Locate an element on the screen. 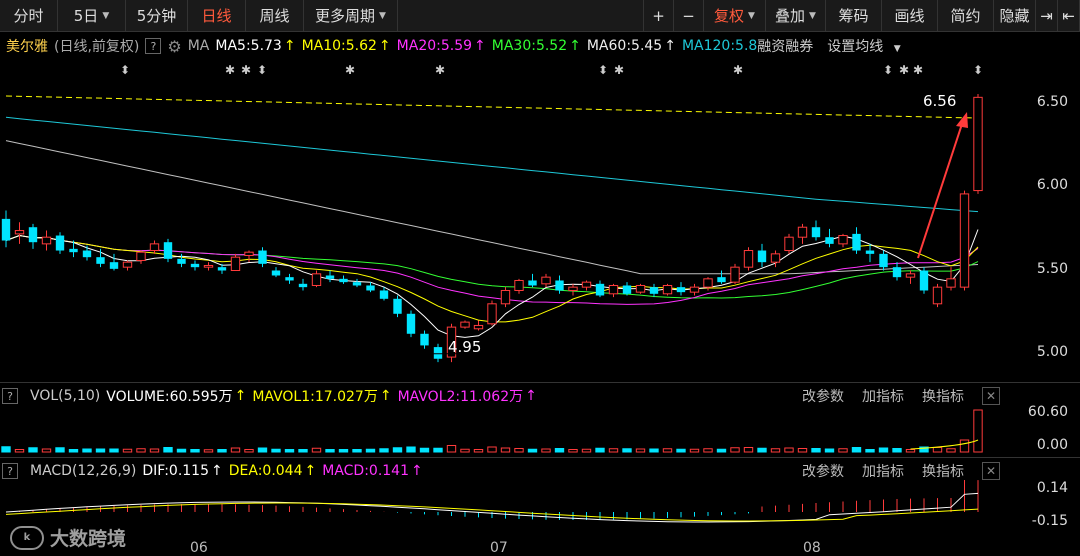 This screenshot has width=1080, height=556. vol-change-param-button: 改参数 is located at coordinates (823, 396).